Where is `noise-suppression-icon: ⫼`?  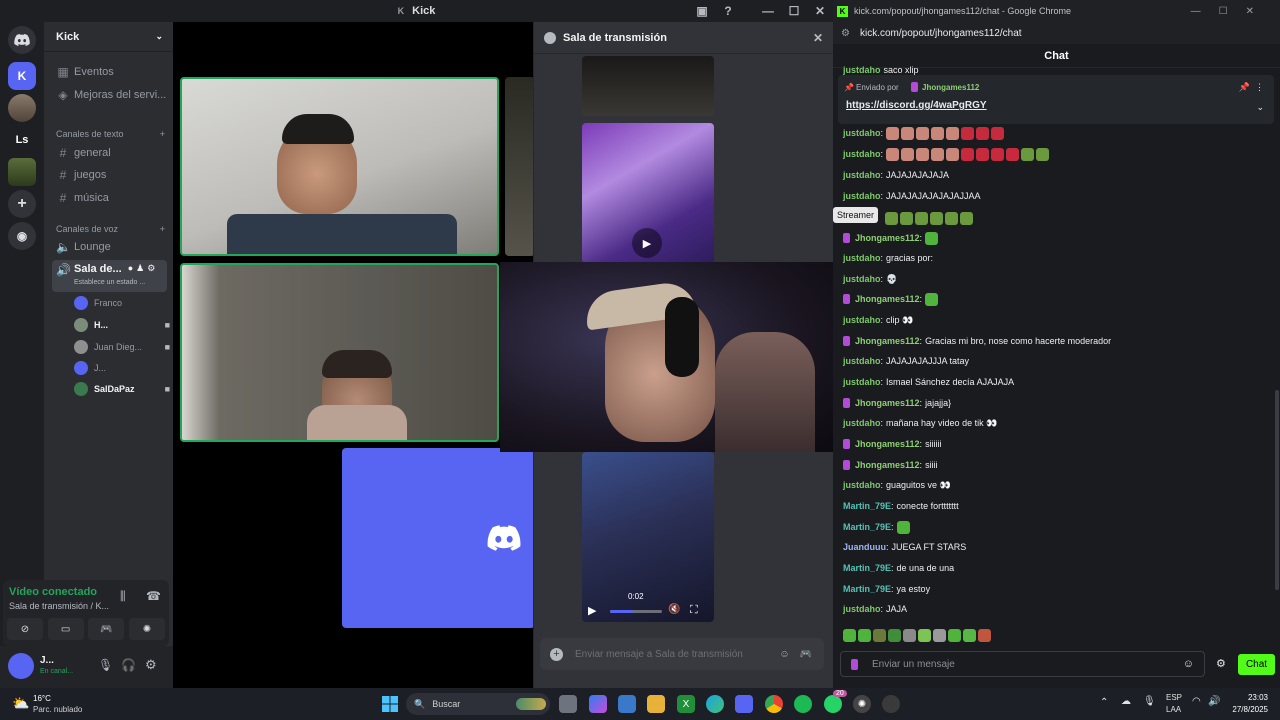
noise-suppression-icon: ⫼ is located at coordinates (123, 596).